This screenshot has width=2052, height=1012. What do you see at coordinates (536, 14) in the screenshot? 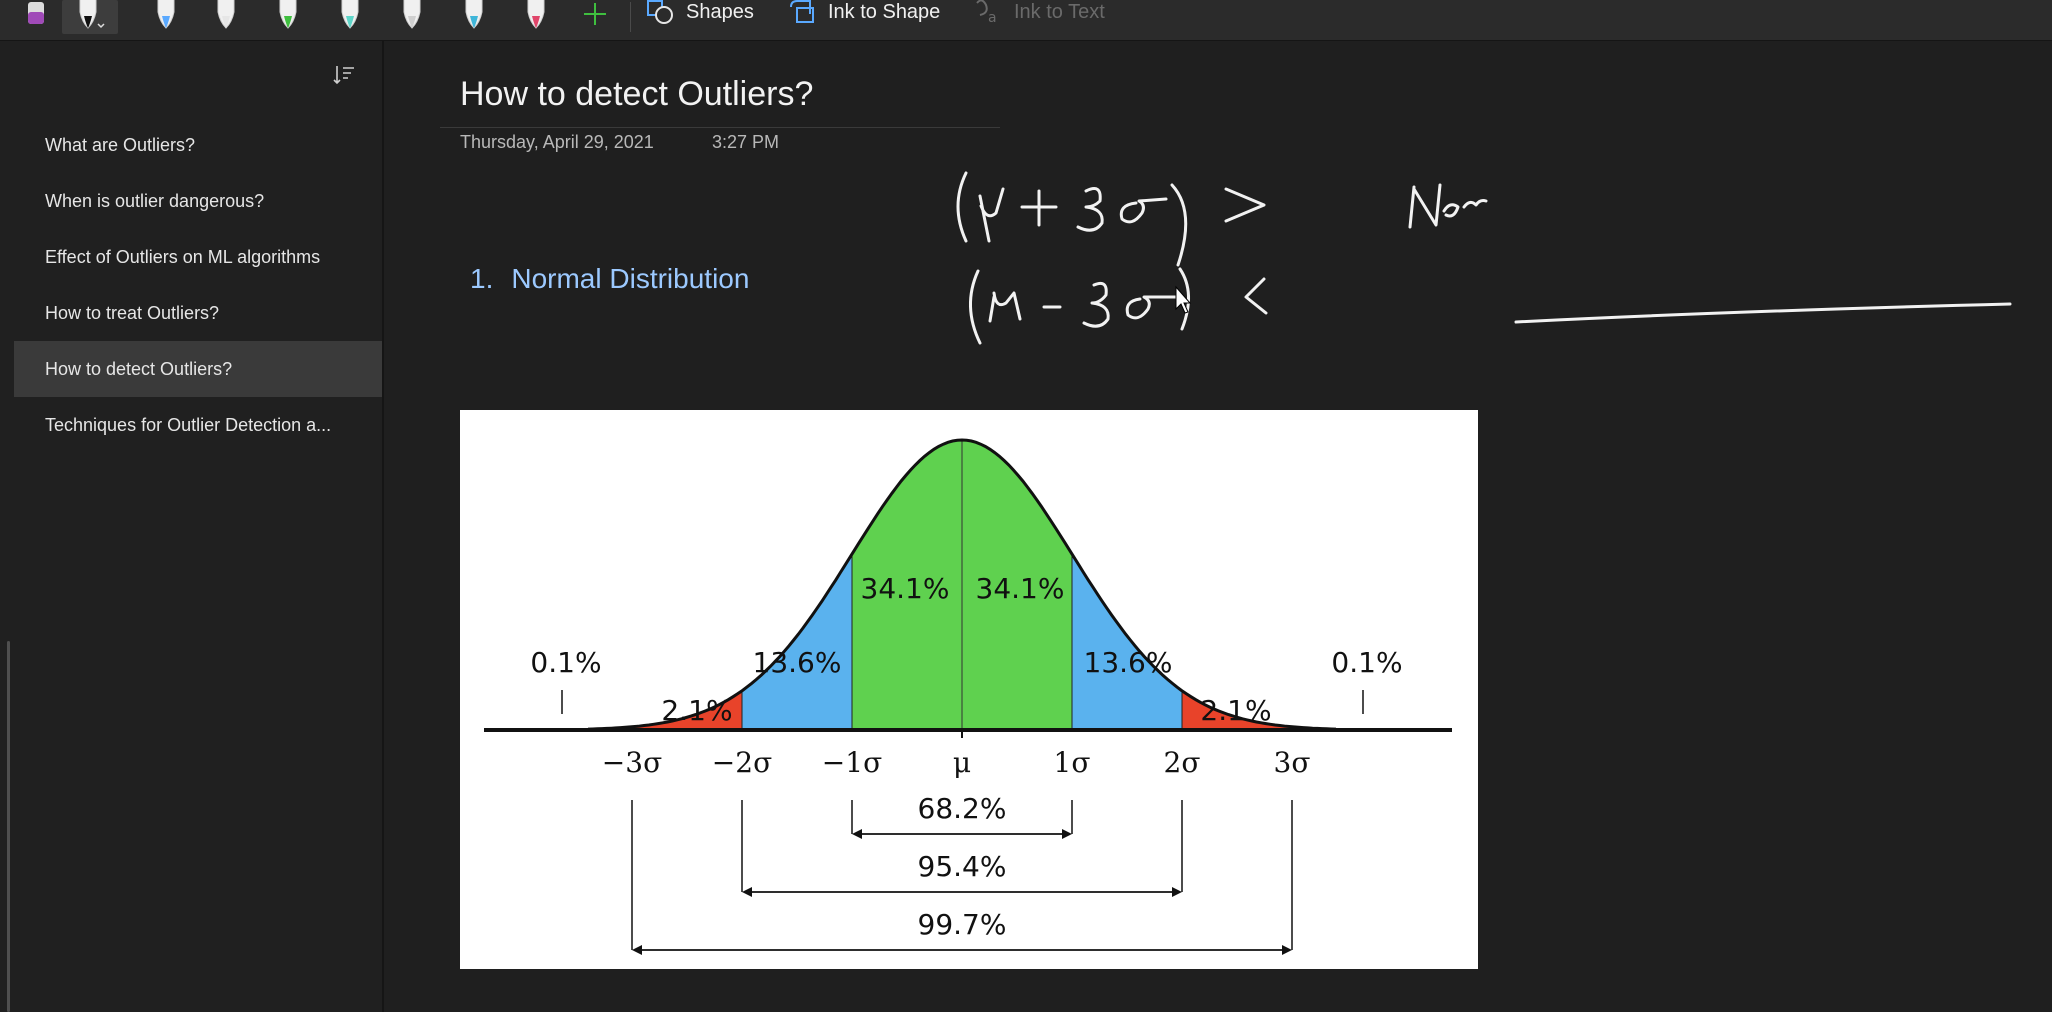
I see `pen-red-icon` at bounding box center [536, 14].